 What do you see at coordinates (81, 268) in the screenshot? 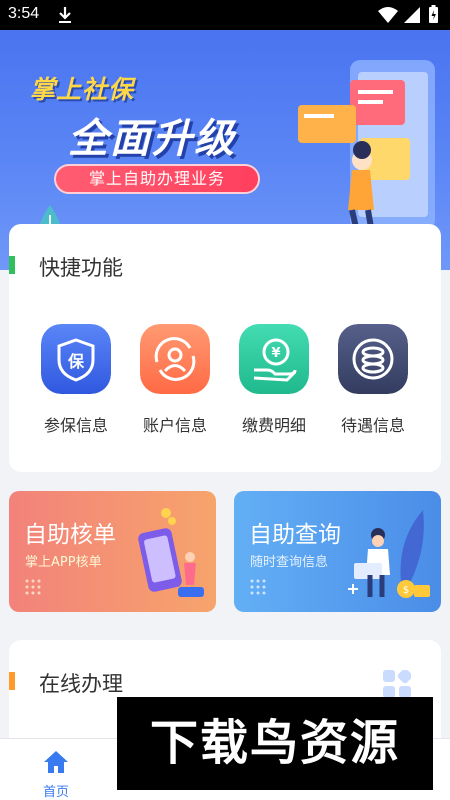
I see `quick-functions-title: 快捷功能` at bounding box center [81, 268].